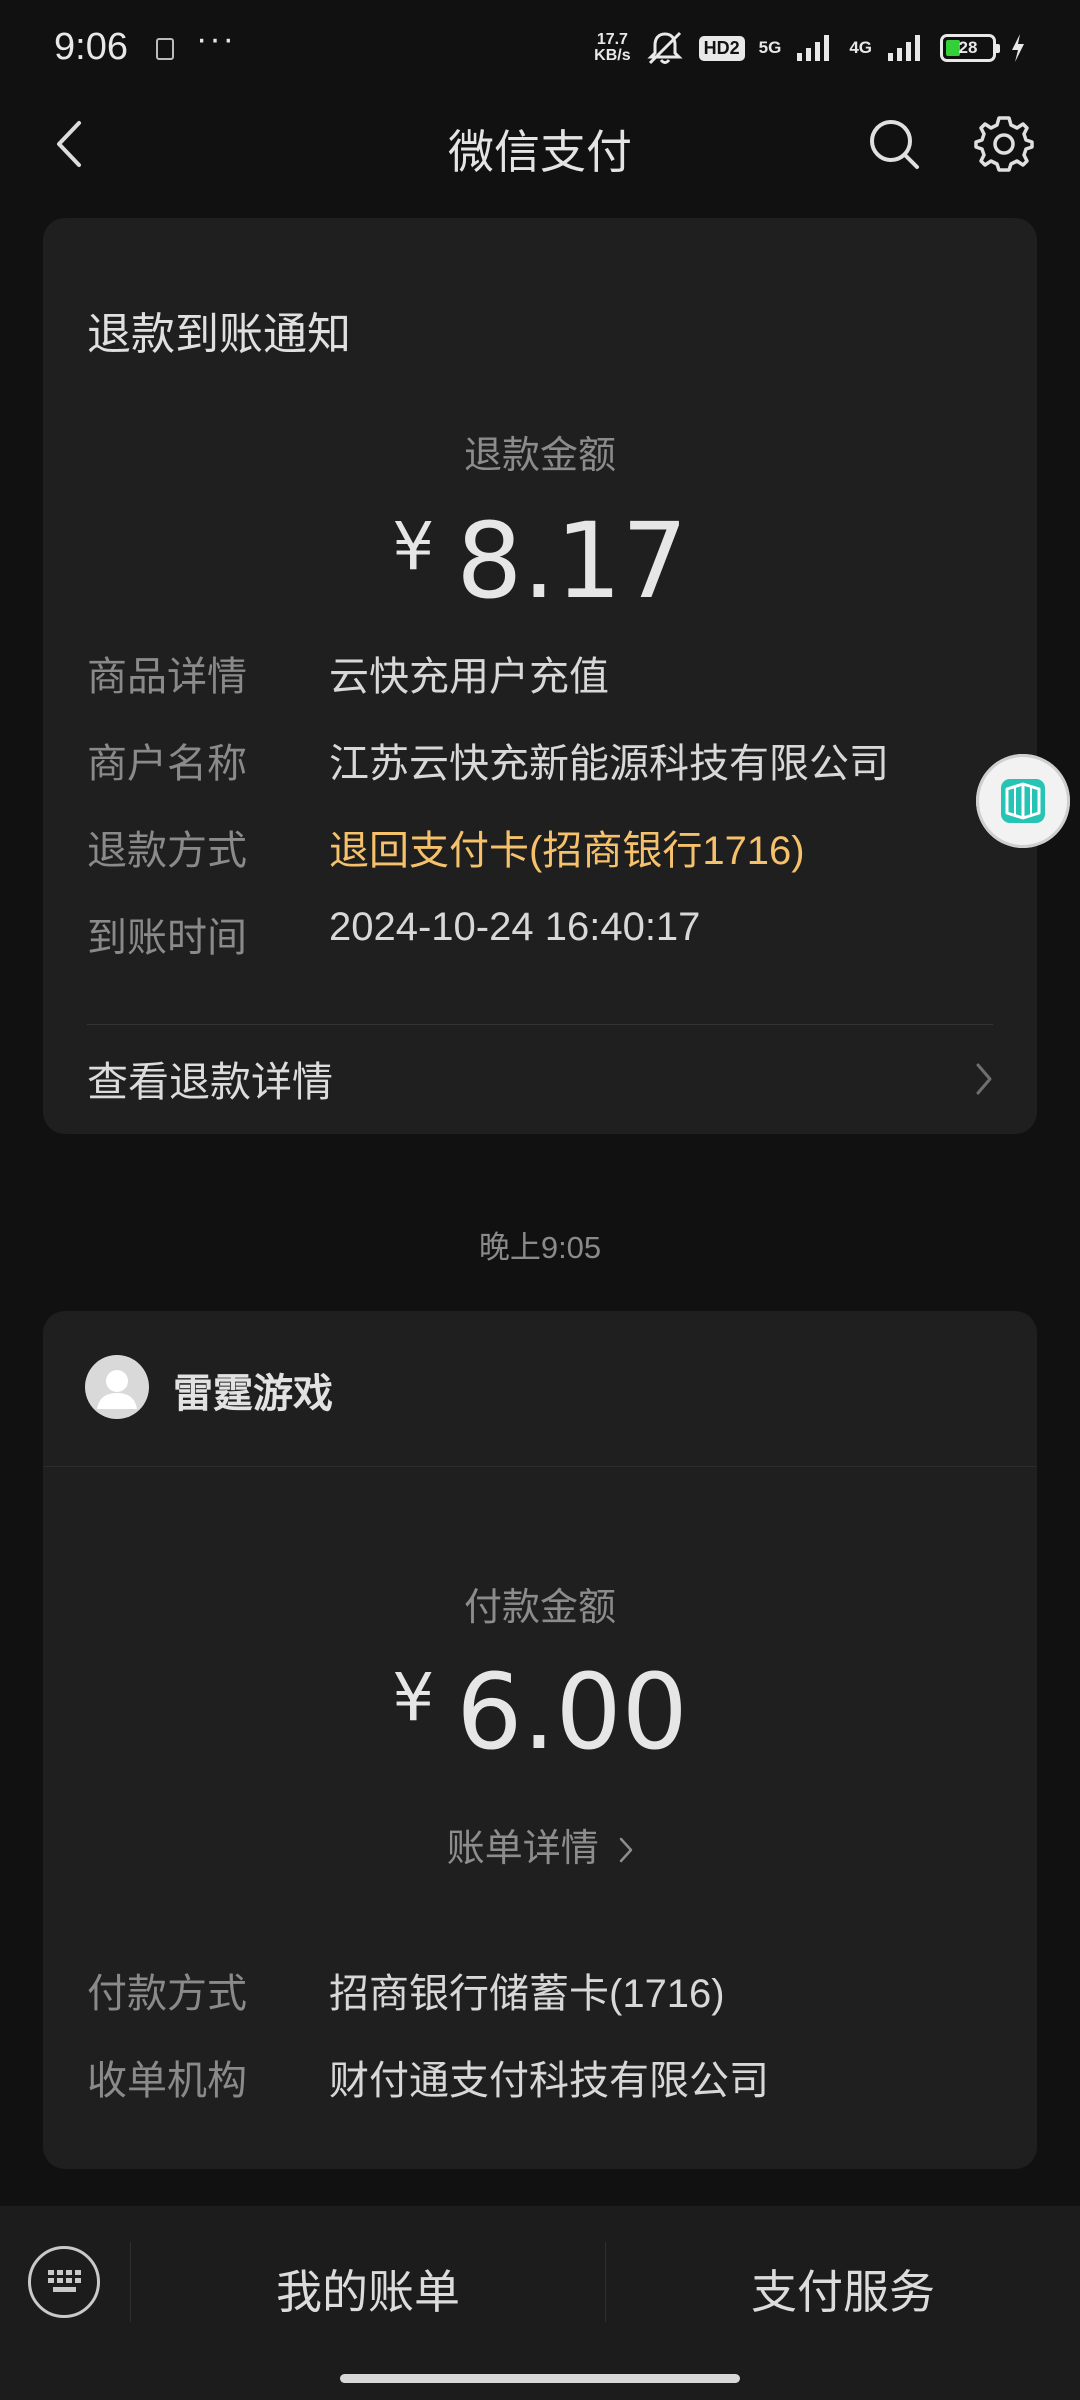 The width and height of the screenshot is (1080, 2400). I want to click on notification-icon, so click(165, 49).